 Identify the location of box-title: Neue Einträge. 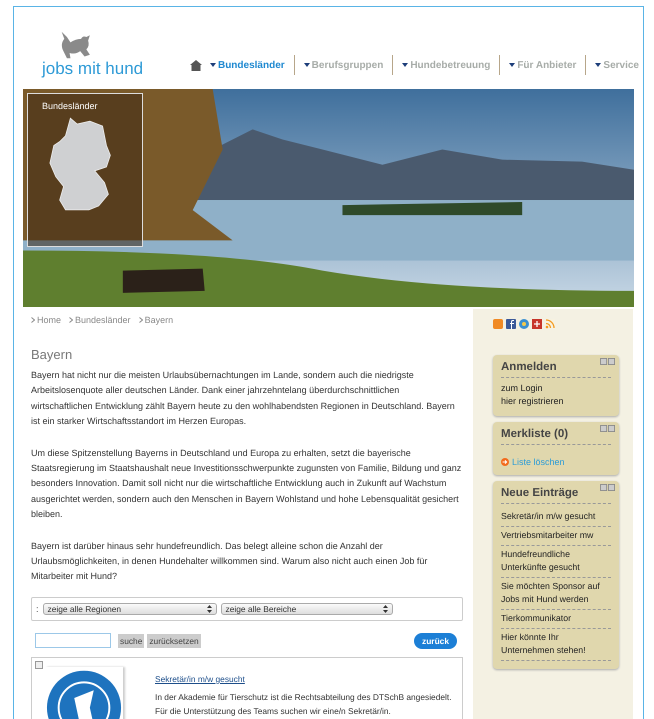
(556, 495).